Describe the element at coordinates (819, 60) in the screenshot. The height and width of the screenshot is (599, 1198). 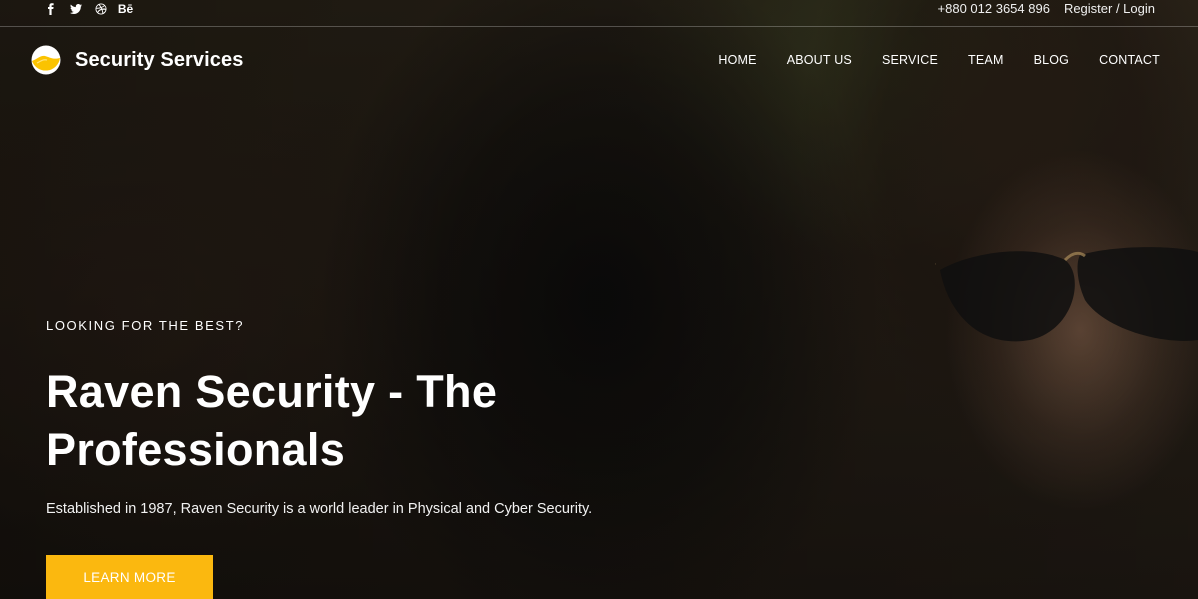
I see `menu-item-about-us: ABOUT US` at that location.